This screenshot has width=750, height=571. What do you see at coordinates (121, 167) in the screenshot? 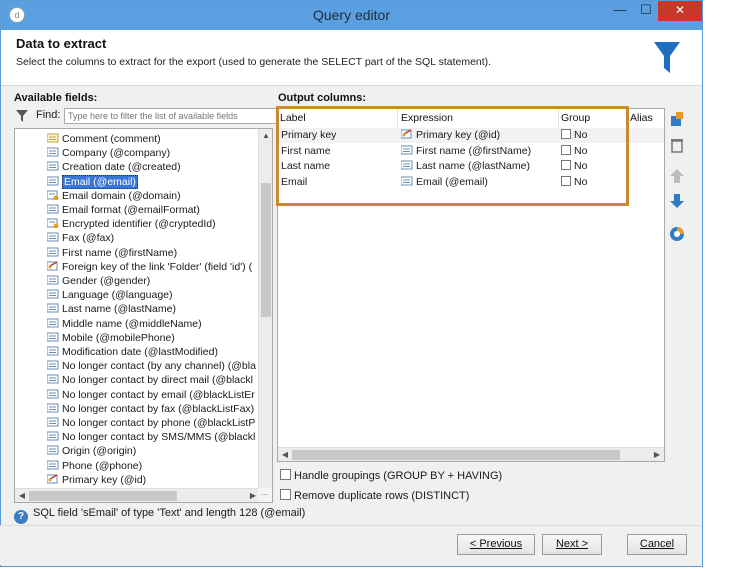
I see `field-item-label: Creation date (@created)` at bounding box center [121, 167].